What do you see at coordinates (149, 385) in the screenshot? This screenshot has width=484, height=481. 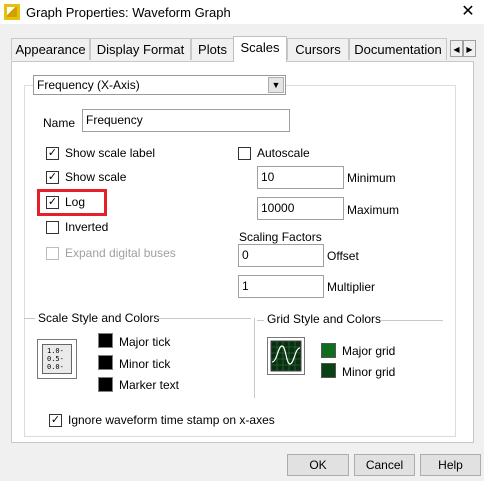 I see `marker-text-label: Marker text` at bounding box center [149, 385].